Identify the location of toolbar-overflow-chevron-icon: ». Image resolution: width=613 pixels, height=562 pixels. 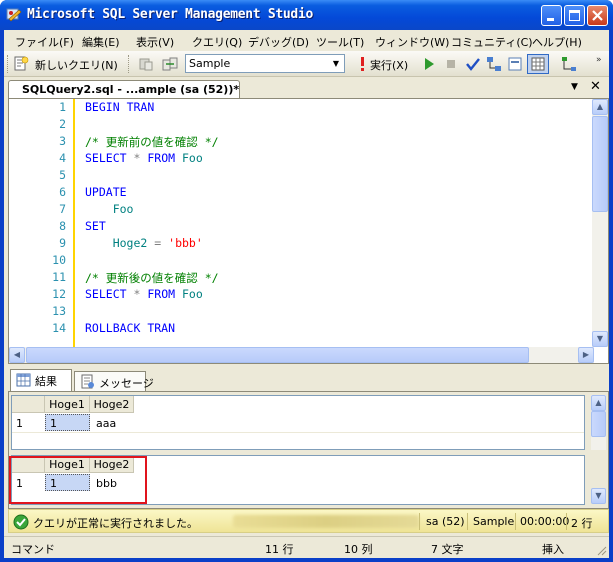
(599, 60).